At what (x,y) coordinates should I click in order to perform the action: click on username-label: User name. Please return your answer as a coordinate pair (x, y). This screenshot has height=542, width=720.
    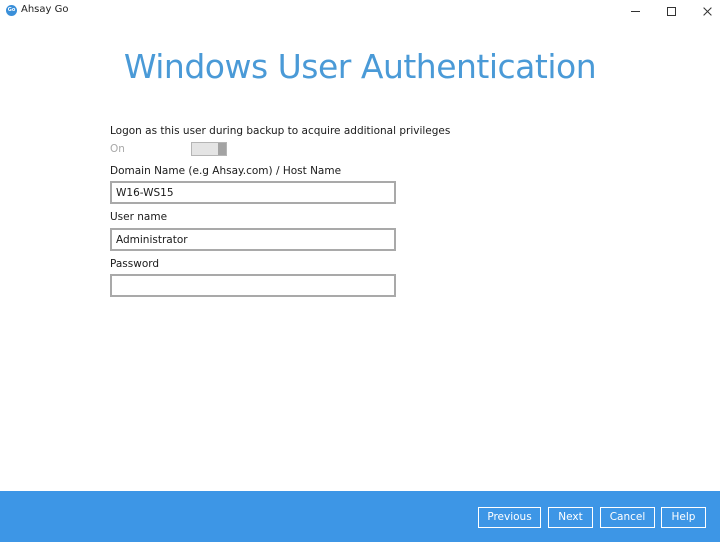
    Looking at the image, I should click on (139, 217).